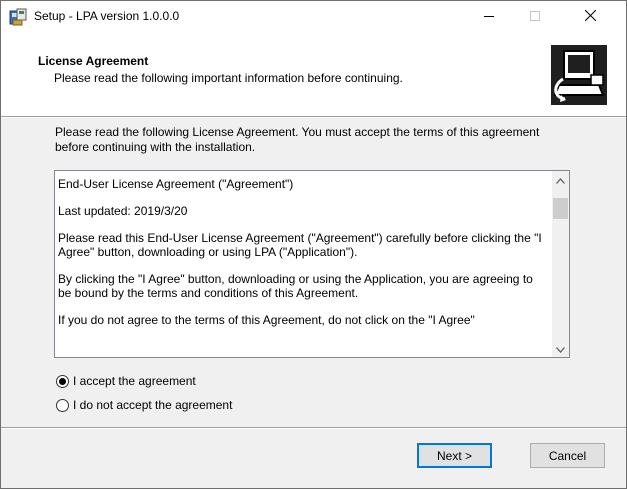 Image resolution: width=627 pixels, height=489 pixels. I want to click on computer-install-icon, so click(579, 75).